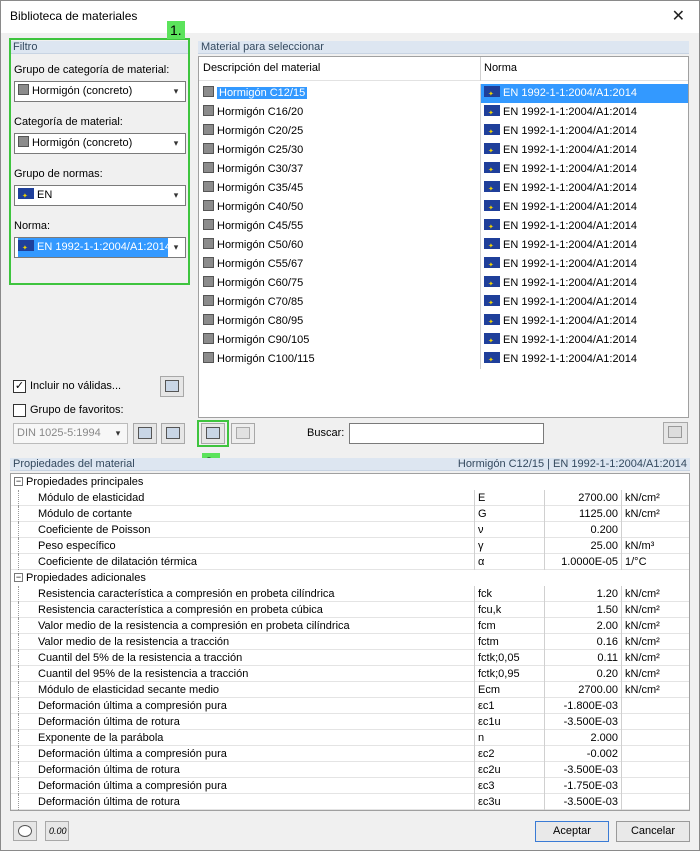 The width and height of the screenshot is (700, 851). I want to click on col-norm: Norma, so click(500, 68).